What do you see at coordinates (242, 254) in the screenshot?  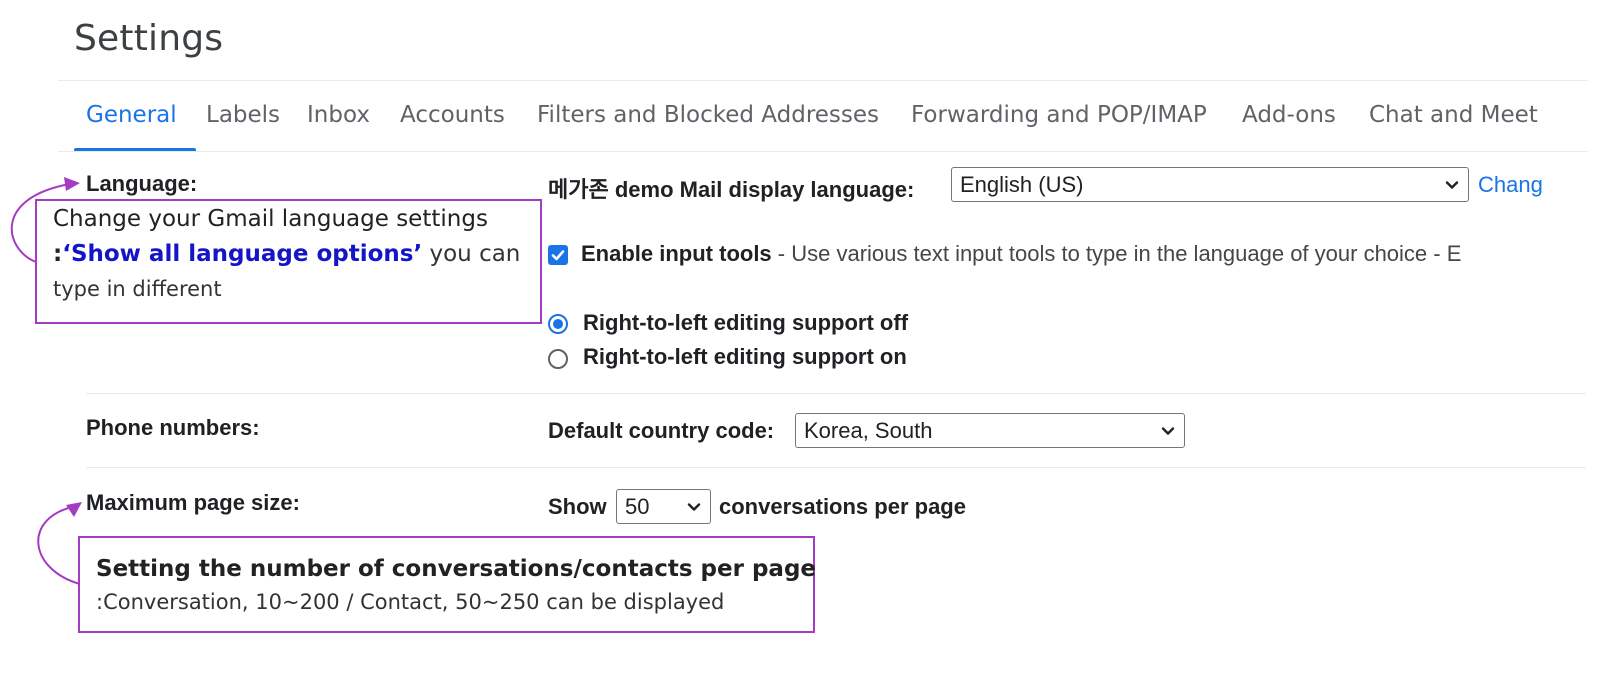 I see `language-callout-highlight: ‘Show all language options’` at bounding box center [242, 254].